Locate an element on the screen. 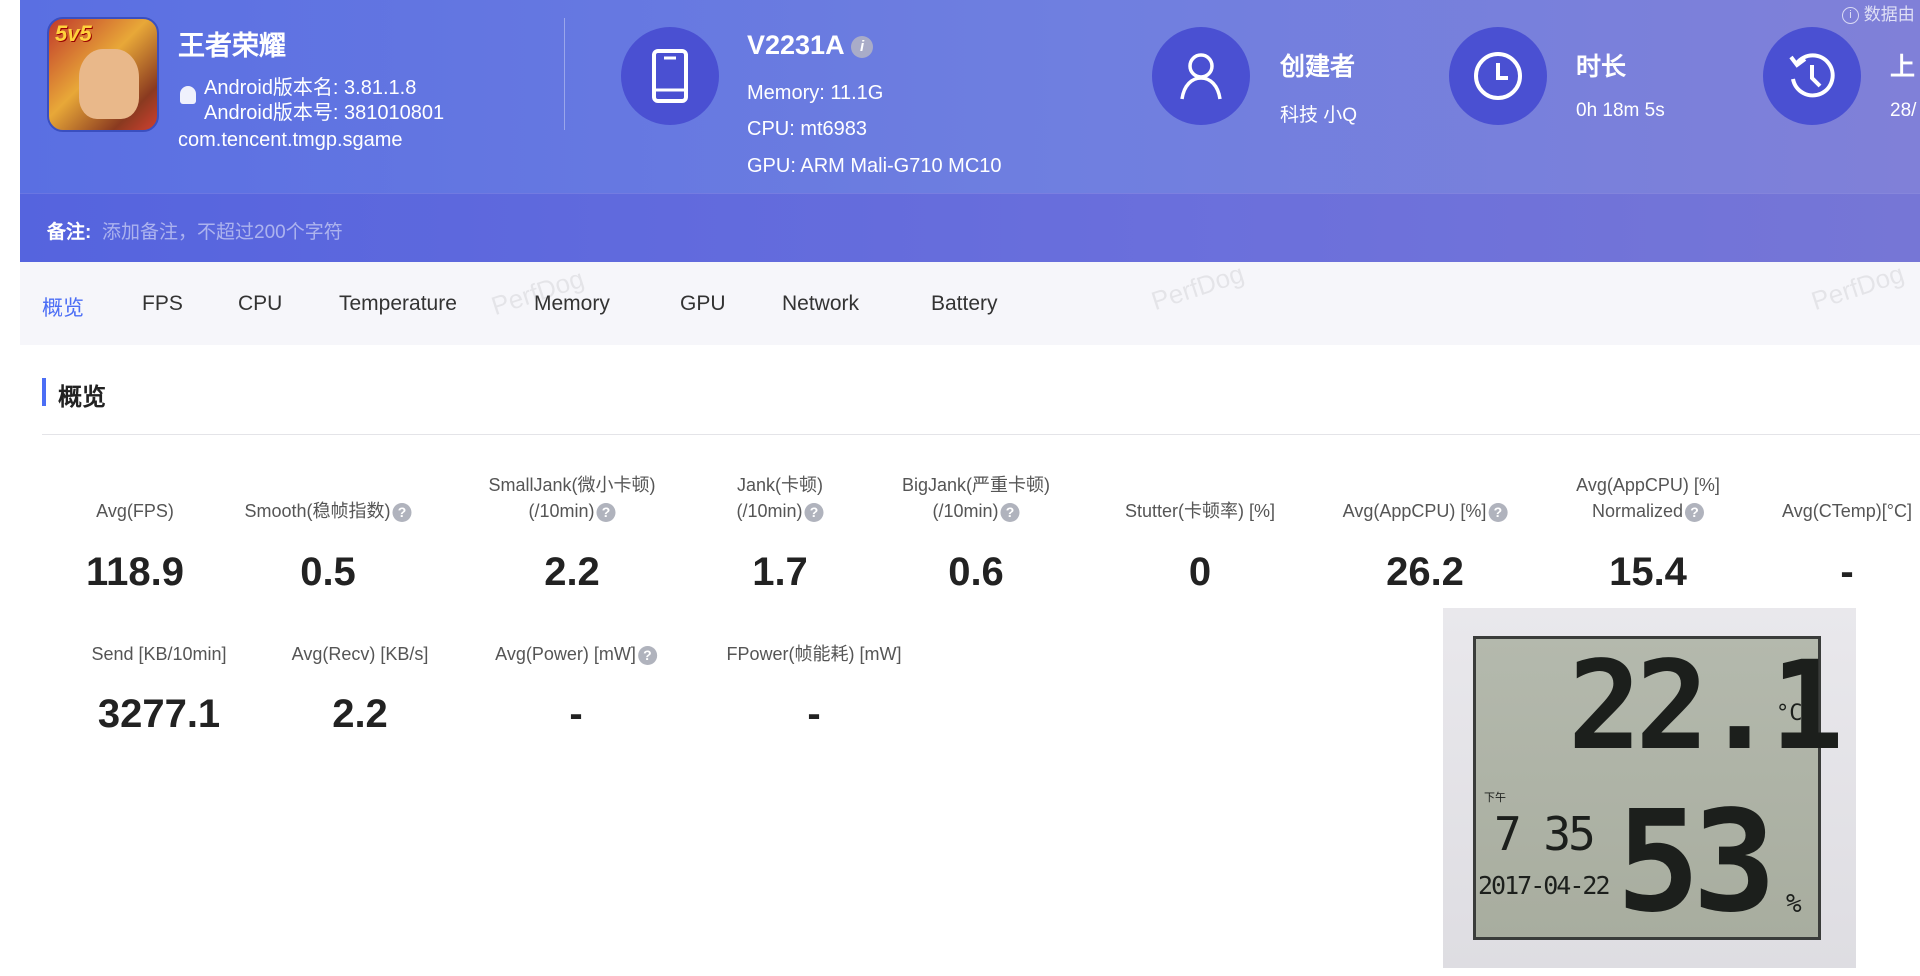 The height and width of the screenshot is (976, 1920). tab-cpu: CPU is located at coordinates (260, 304).